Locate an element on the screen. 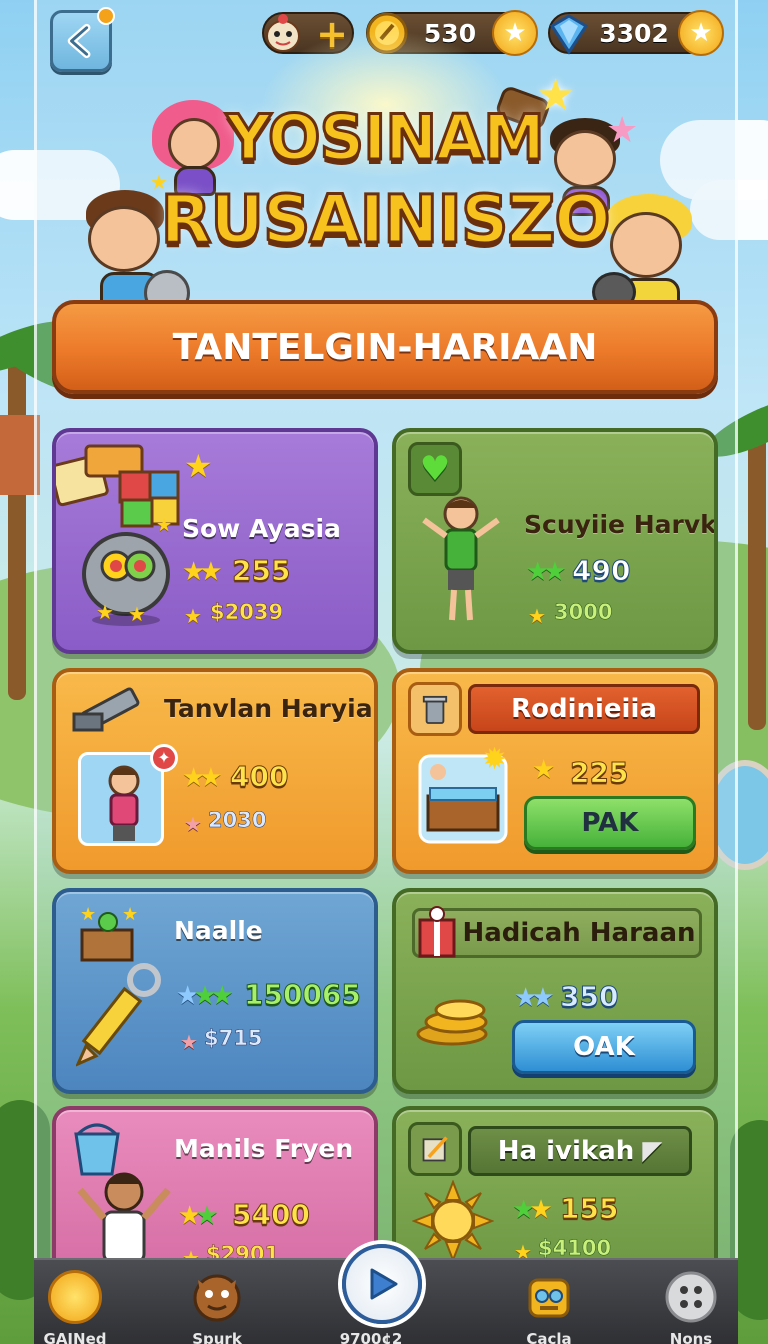 Image resolution: width=768 pixels, height=1344 pixels. pointer-arrow-icon: ◤ is located at coordinates (652, 1151).